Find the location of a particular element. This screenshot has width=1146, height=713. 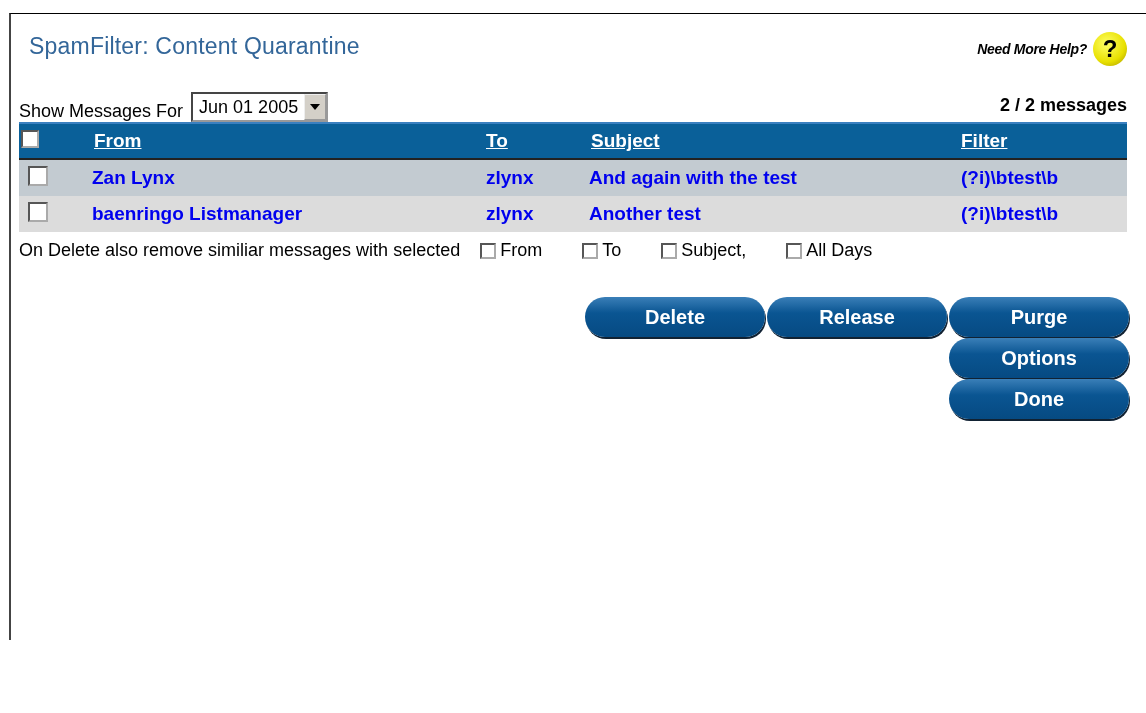

help-icon: ? is located at coordinates (1110, 49).